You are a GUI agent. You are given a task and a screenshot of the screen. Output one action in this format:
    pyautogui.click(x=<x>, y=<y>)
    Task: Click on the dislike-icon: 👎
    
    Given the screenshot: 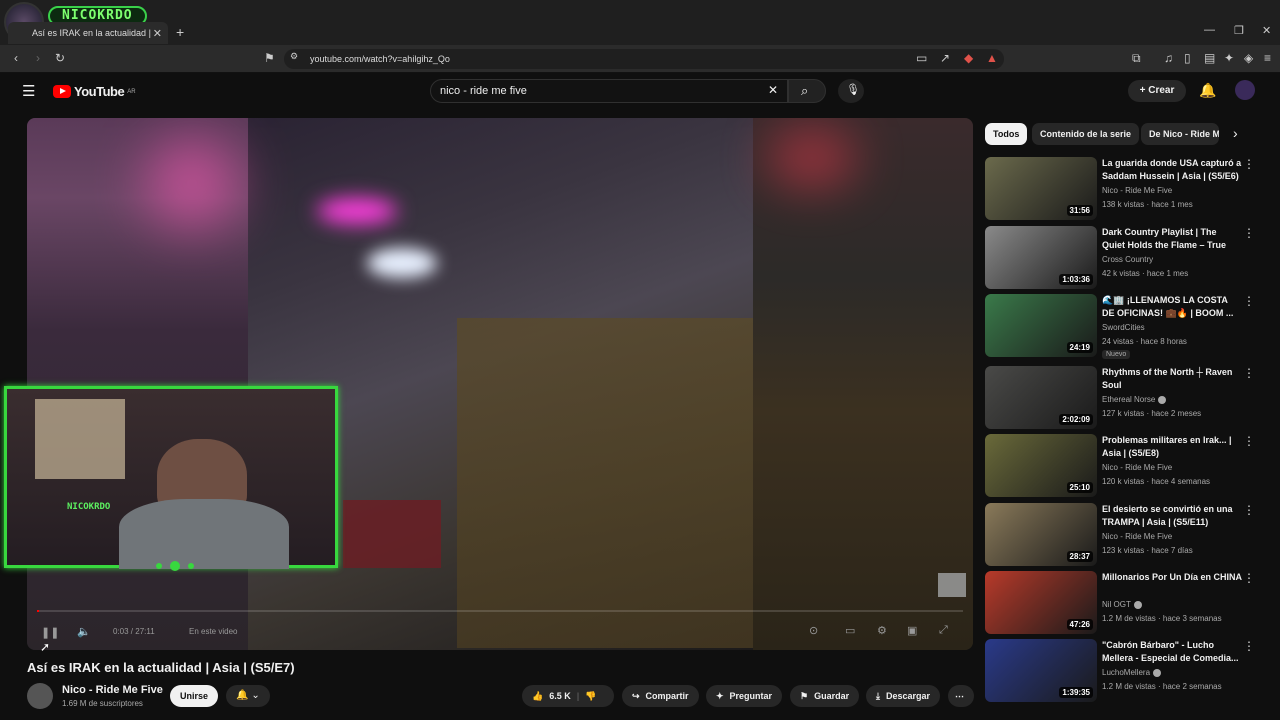 What is the action you would take?
    pyautogui.click(x=590, y=696)
    